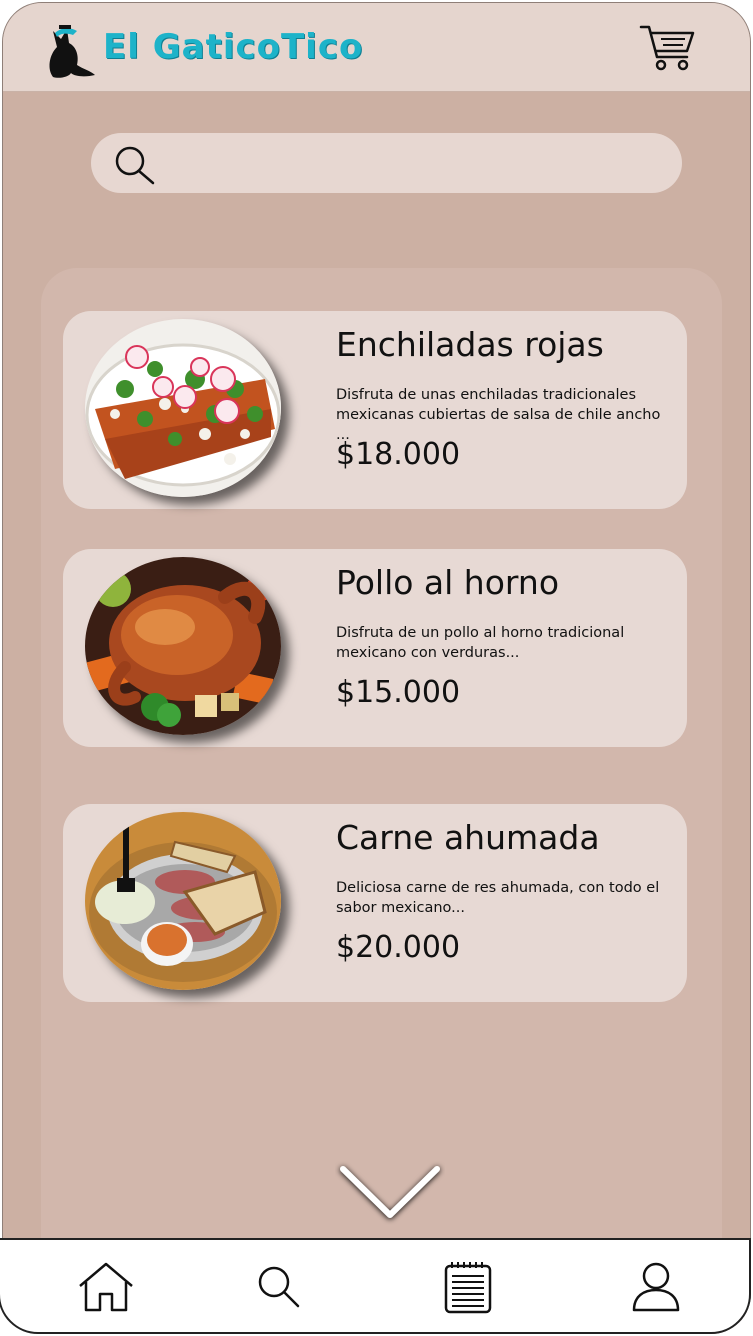 This screenshot has width=753, height=1336. What do you see at coordinates (398, 454) in the screenshot?
I see `product-price: $18.000` at bounding box center [398, 454].